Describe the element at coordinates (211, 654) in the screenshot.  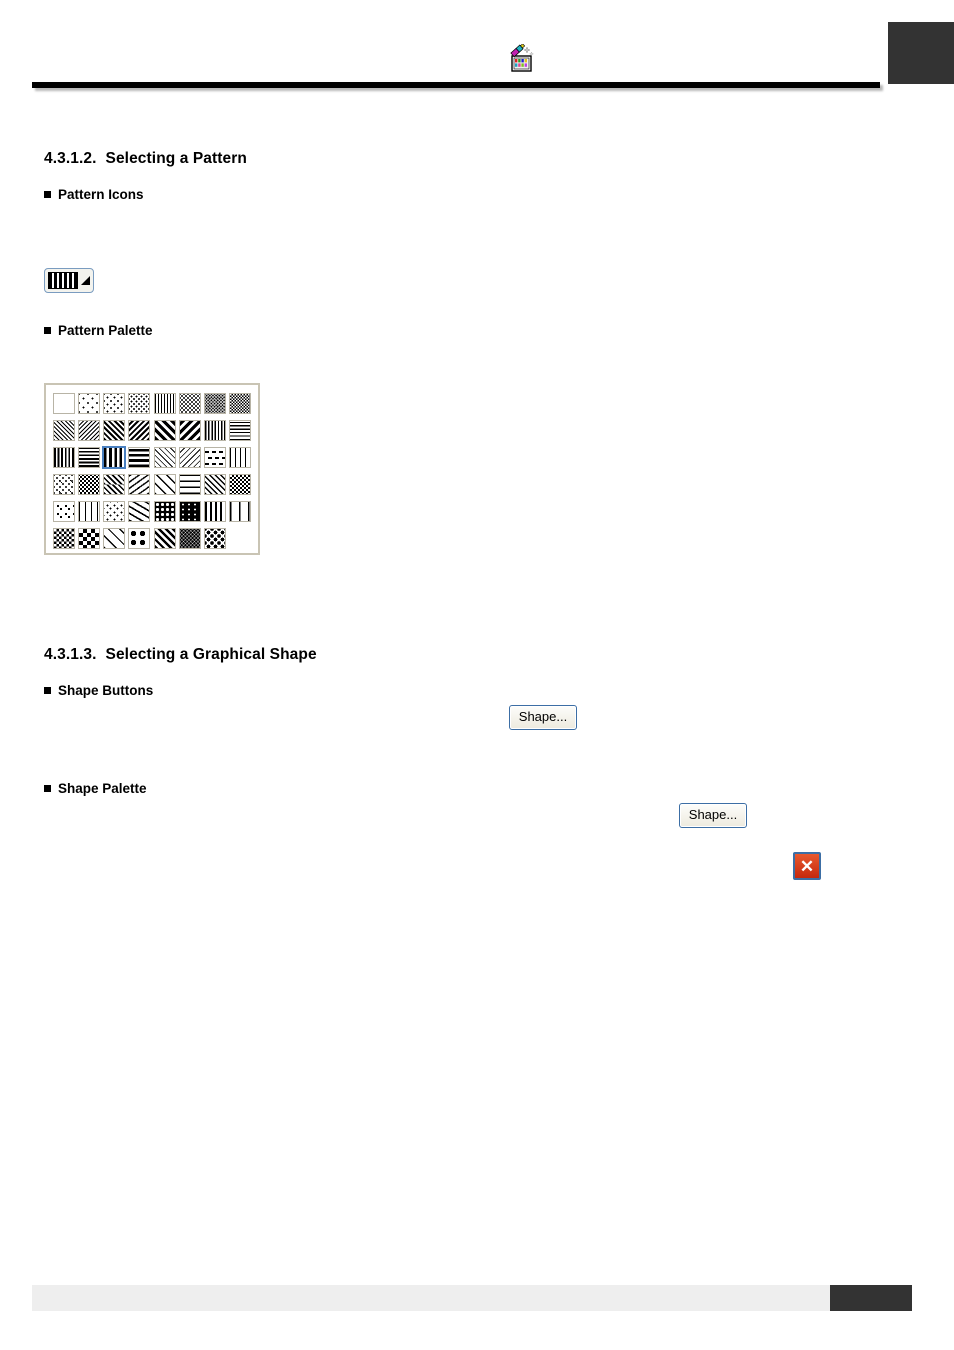
I see `section-title: Selecting a Graphical Shape` at that location.